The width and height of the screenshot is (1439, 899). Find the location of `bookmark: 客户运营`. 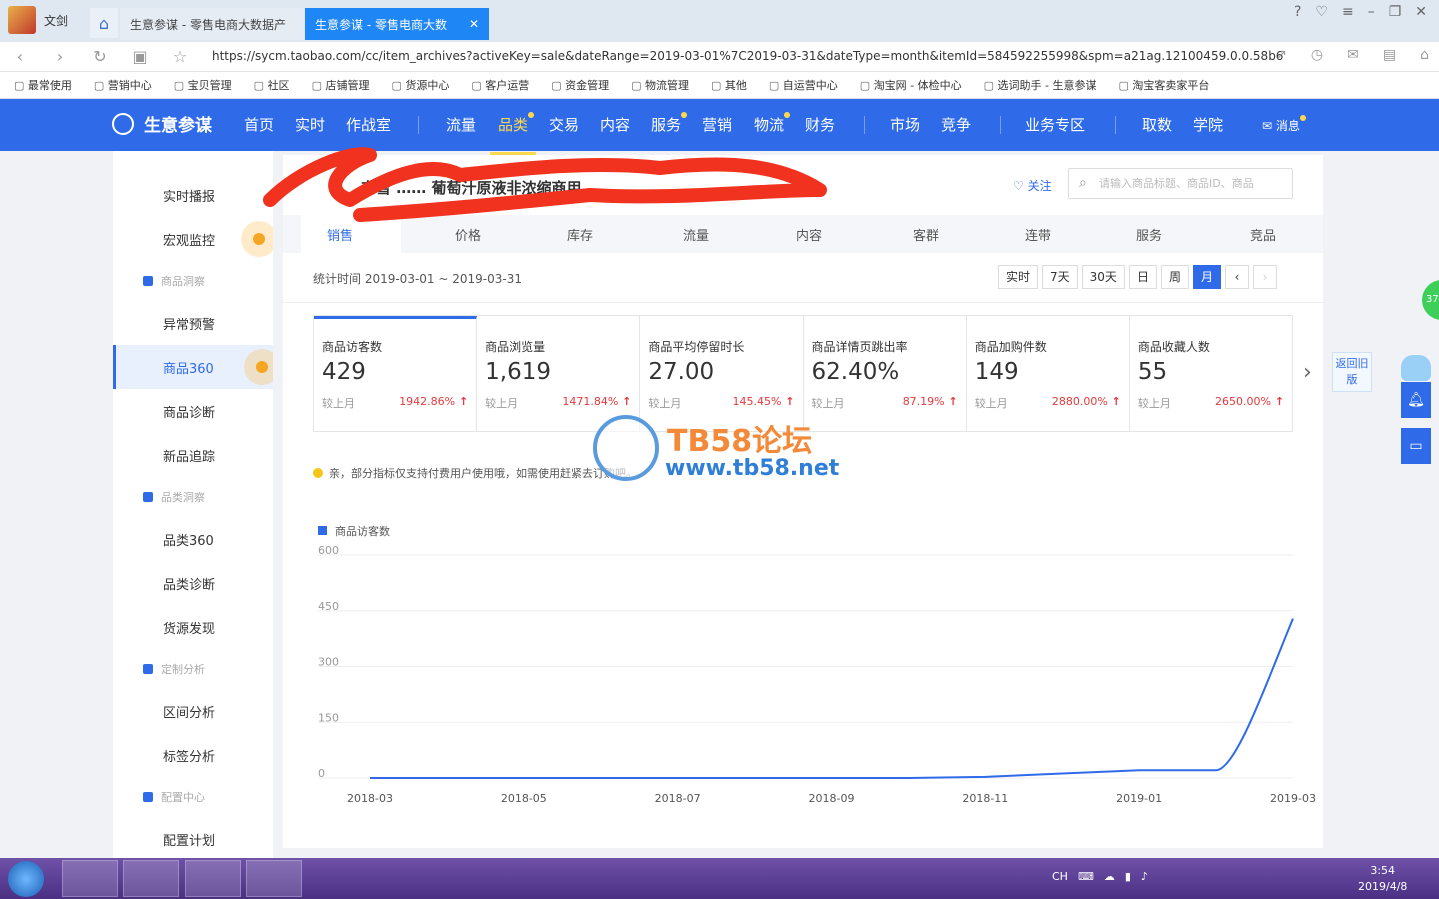

bookmark: 客户运营 is located at coordinates (500, 85).